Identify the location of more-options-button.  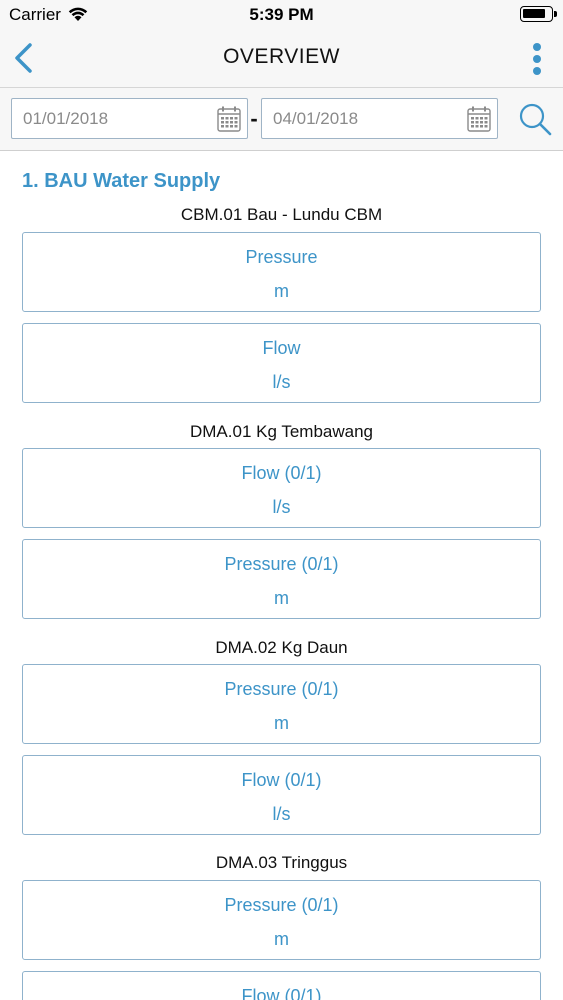
(537, 59).